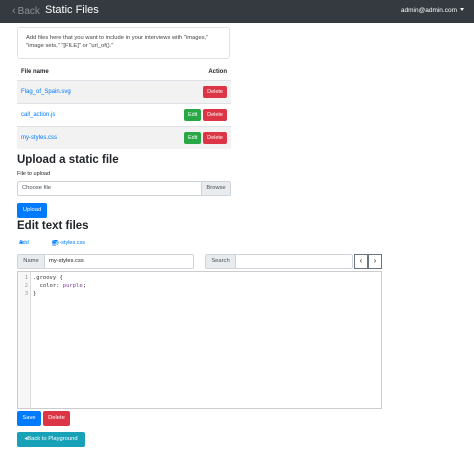 Image resolution: width=474 pixels, height=469 pixels. What do you see at coordinates (26, 286) in the screenshot?
I see `line-number: 2` at bounding box center [26, 286].